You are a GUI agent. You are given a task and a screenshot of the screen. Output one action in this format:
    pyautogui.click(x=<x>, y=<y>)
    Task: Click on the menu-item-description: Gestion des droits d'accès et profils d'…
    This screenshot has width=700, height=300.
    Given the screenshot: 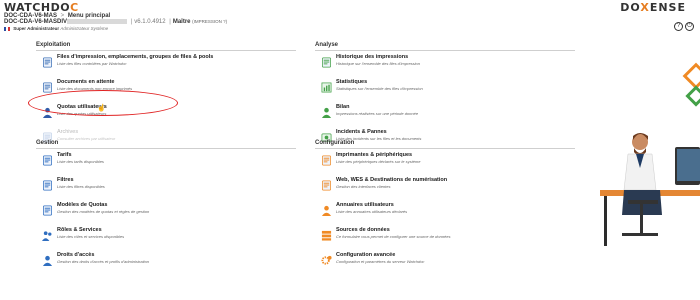 What is the action you would take?
    pyautogui.click(x=103, y=261)
    